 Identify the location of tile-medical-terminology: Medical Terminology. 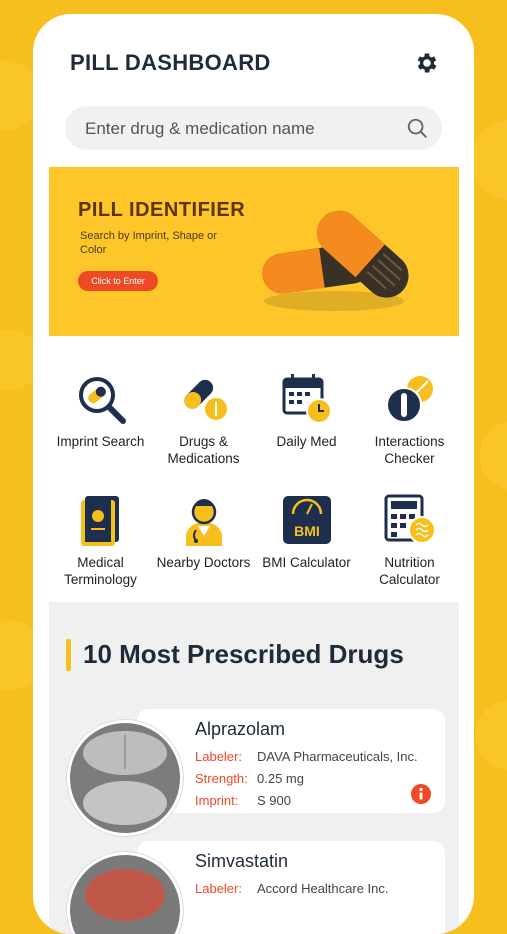
(100, 540).